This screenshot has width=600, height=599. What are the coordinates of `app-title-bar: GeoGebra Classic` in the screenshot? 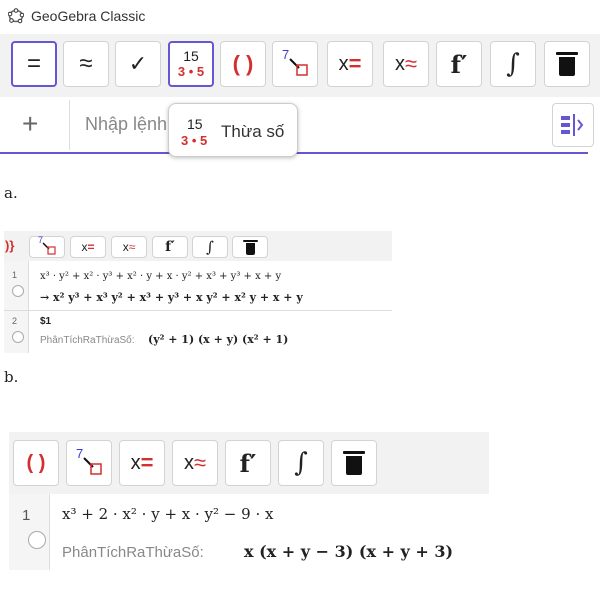 It's located at (300, 17).